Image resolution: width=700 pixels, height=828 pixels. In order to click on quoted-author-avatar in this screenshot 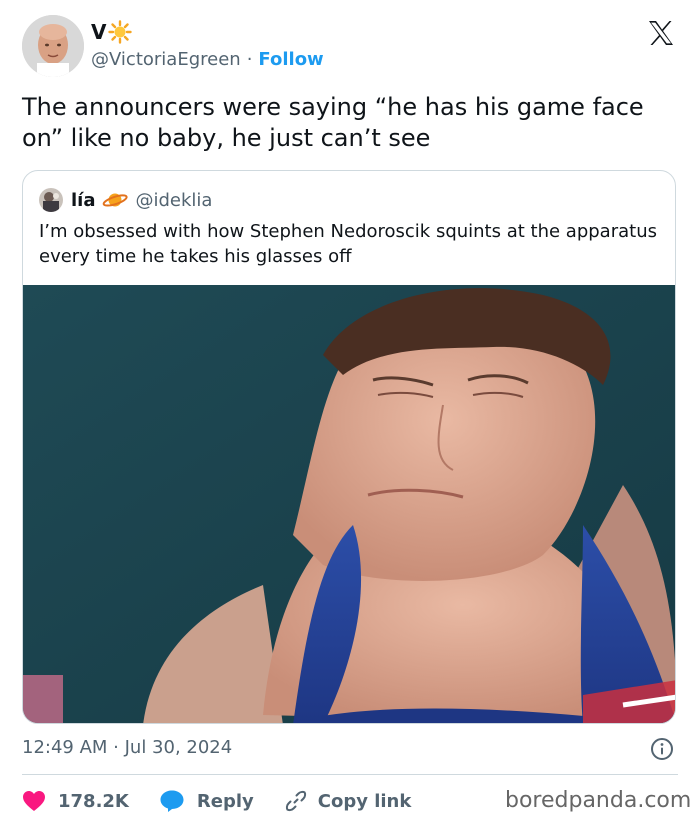, I will do `click(51, 200)`.